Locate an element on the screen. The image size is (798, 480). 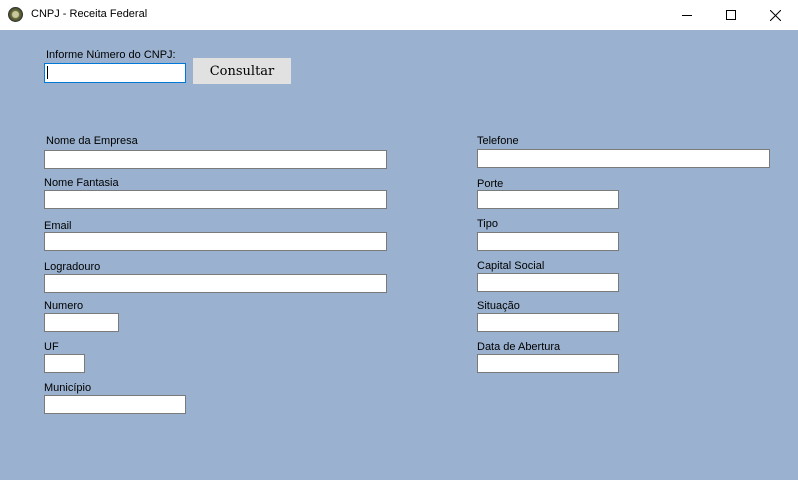
capital-social-field is located at coordinates (548, 282).